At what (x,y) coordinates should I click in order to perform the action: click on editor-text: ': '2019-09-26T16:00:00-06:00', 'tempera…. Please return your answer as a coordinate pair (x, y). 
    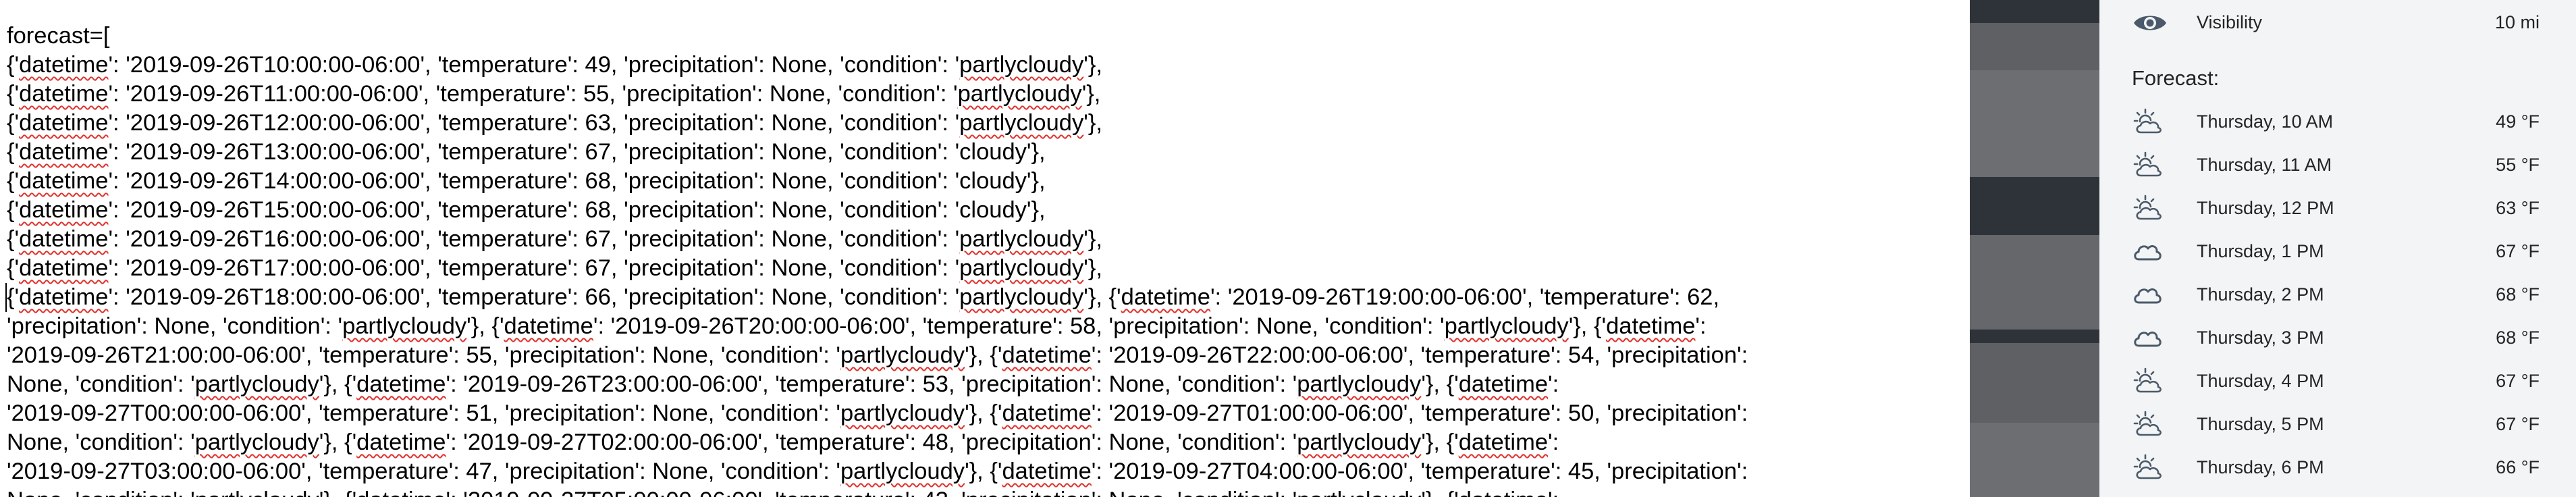
    Looking at the image, I should click on (534, 239).